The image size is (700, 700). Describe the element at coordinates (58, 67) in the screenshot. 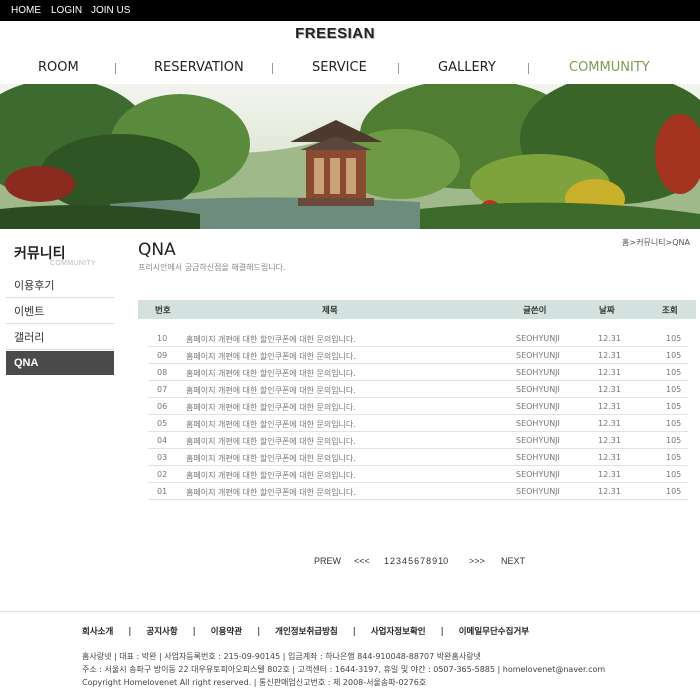

I see `nav-room: ROOM` at that location.